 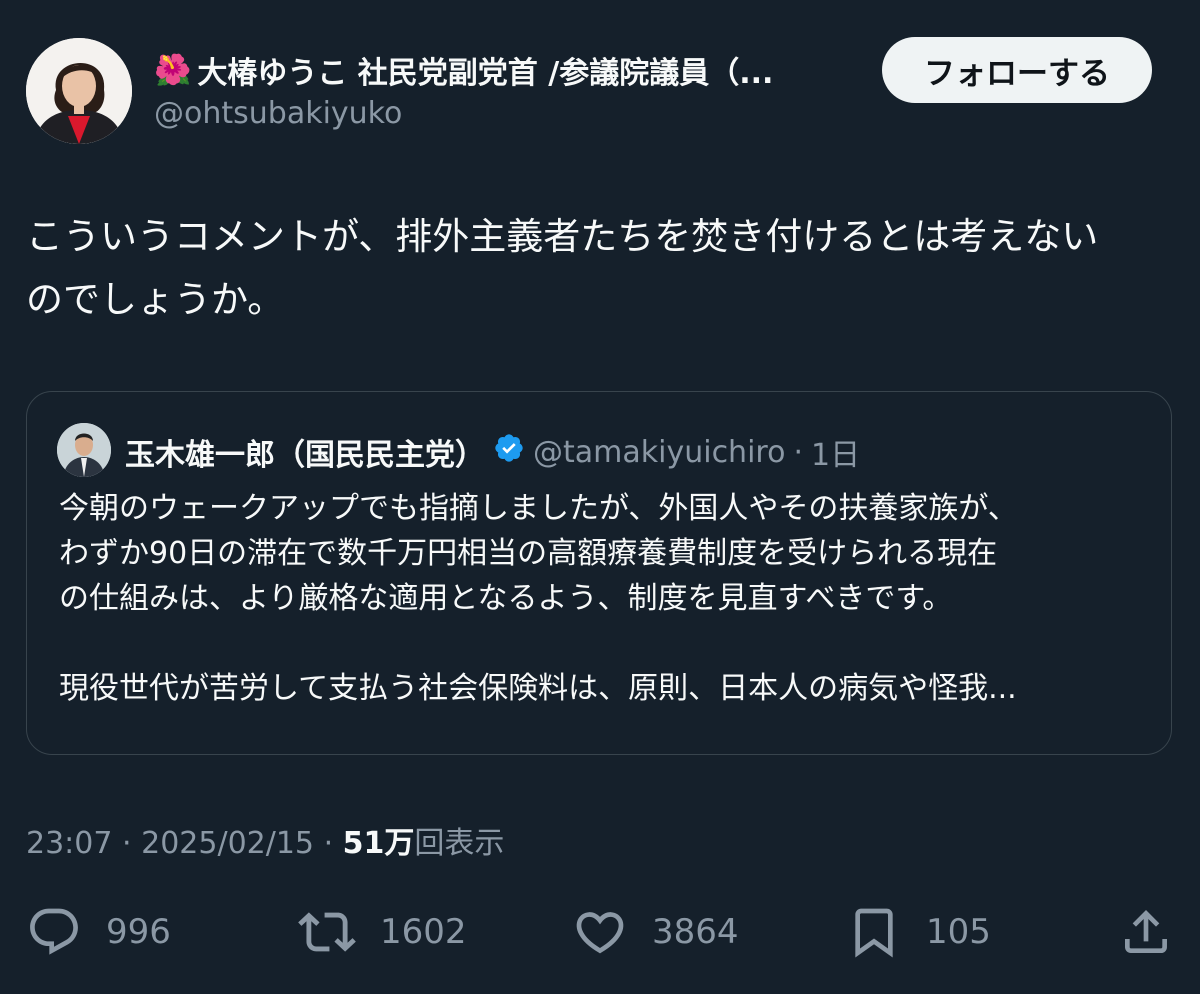 What do you see at coordinates (327, 932) in the screenshot?
I see `retweet-icon` at bounding box center [327, 932].